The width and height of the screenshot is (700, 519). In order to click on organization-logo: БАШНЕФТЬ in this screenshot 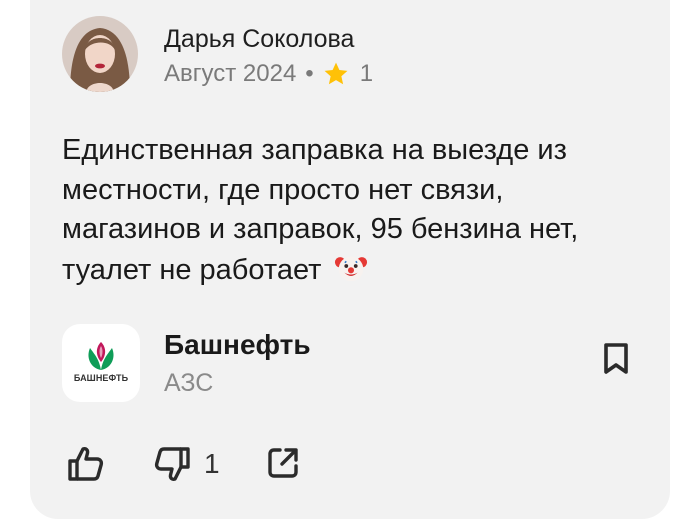, I will do `click(101, 363)`.